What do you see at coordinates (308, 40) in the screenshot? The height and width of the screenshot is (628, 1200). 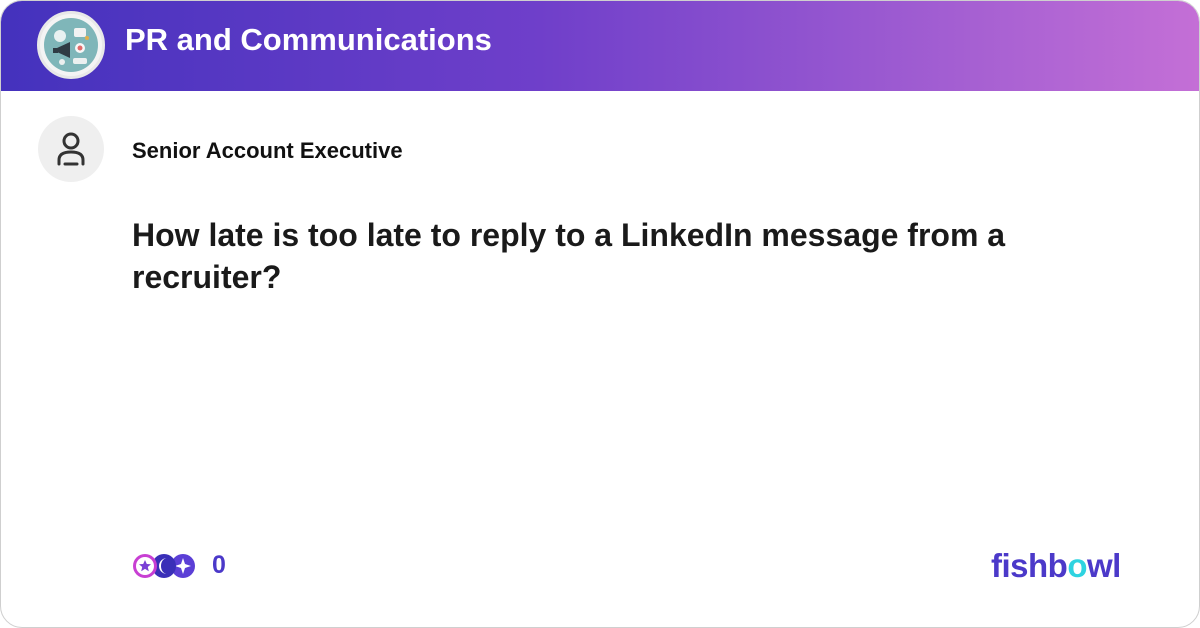 I see `bowl-title: PR and Communications` at bounding box center [308, 40].